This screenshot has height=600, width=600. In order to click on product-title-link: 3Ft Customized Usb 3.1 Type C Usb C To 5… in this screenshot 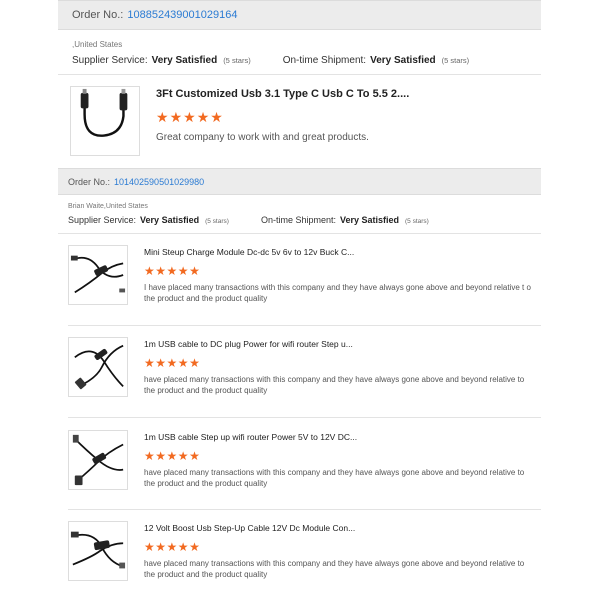, I will do `click(282, 94)`.